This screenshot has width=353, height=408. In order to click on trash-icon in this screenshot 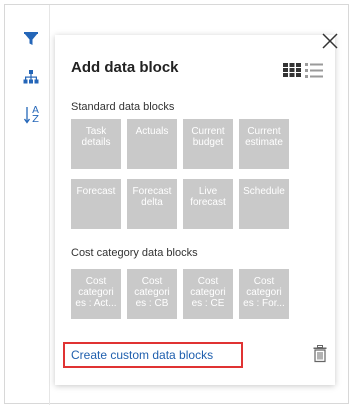, I will do `click(320, 354)`.